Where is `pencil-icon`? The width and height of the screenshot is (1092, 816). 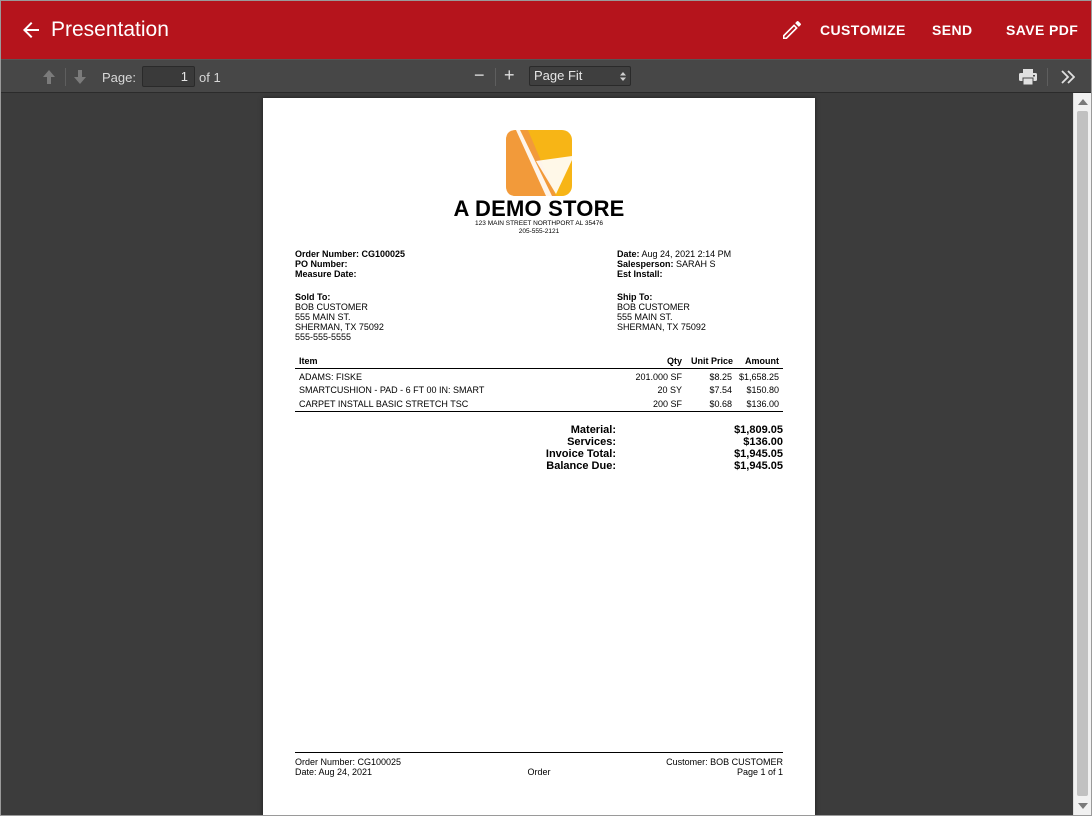
pencil-icon is located at coordinates (792, 30).